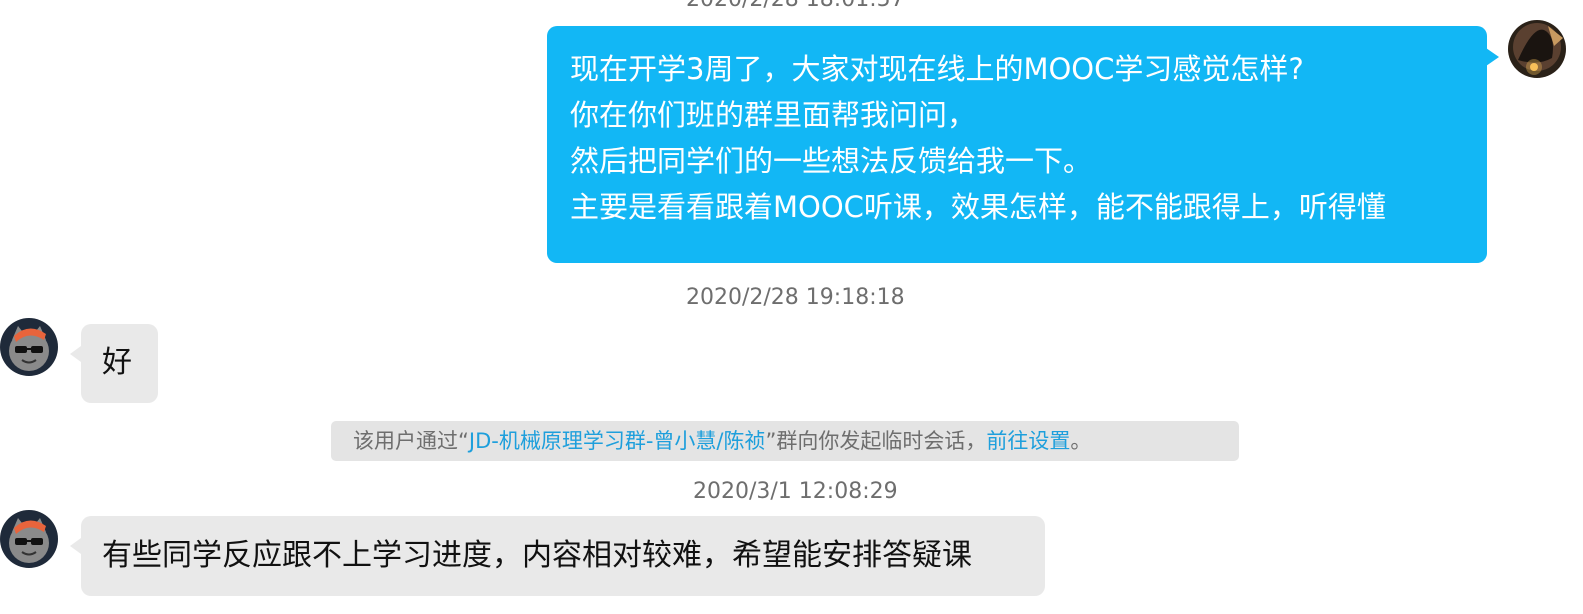 This screenshot has height=614, width=1583. What do you see at coordinates (617, 441) in the screenshot?
I see `group-name-link: JD-机械原理学习群-曾小慧/陈祯` at bounding box center [617, 441].